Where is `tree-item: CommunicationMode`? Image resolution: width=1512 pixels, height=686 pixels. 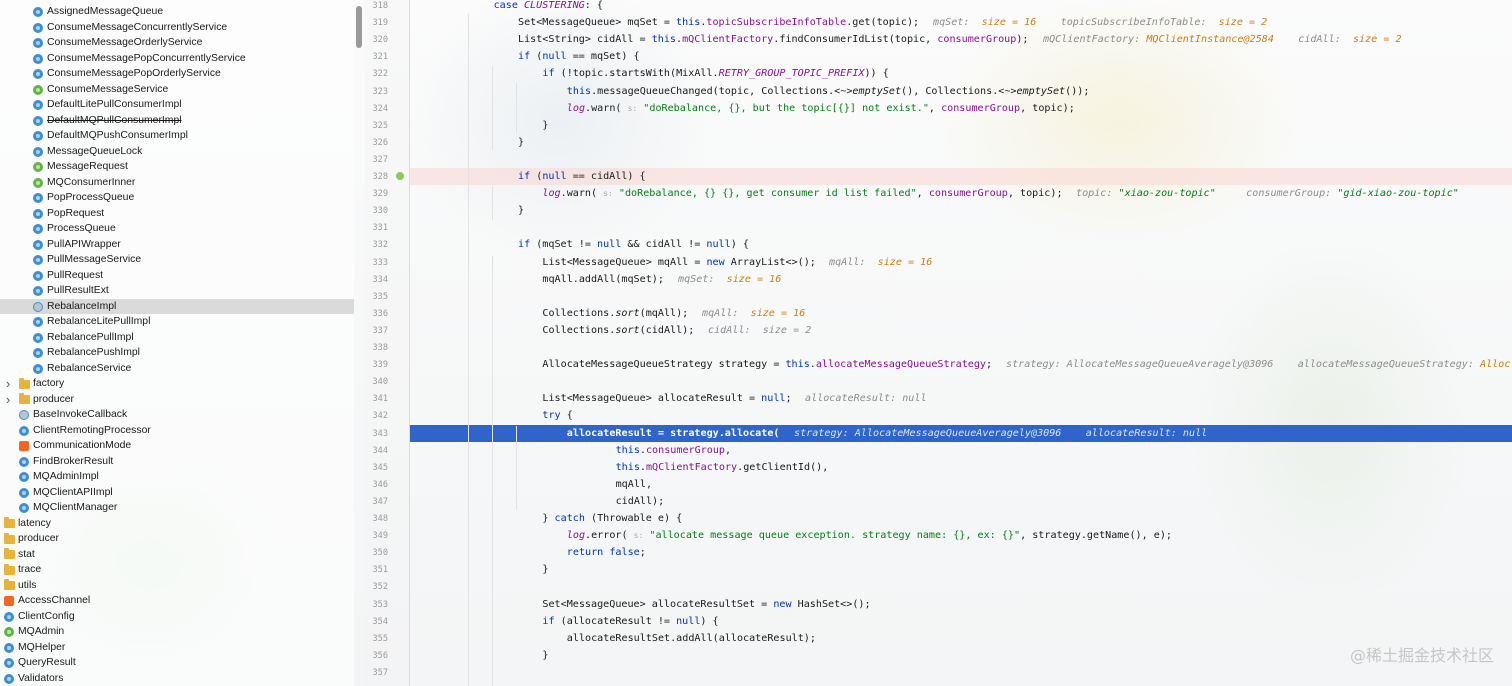 tree-item: CommunicationMode is located at coordinates (177, 446).